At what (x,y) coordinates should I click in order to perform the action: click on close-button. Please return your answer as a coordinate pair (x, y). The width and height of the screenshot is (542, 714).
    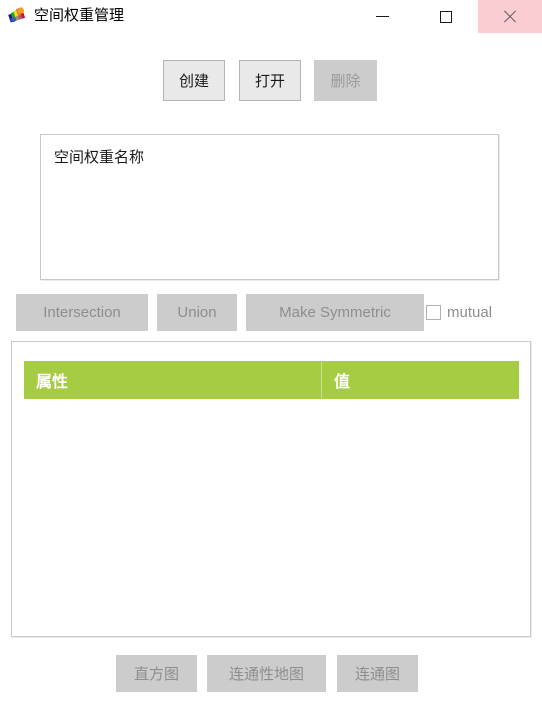
    Looking at the image, I should click on (510, 16).